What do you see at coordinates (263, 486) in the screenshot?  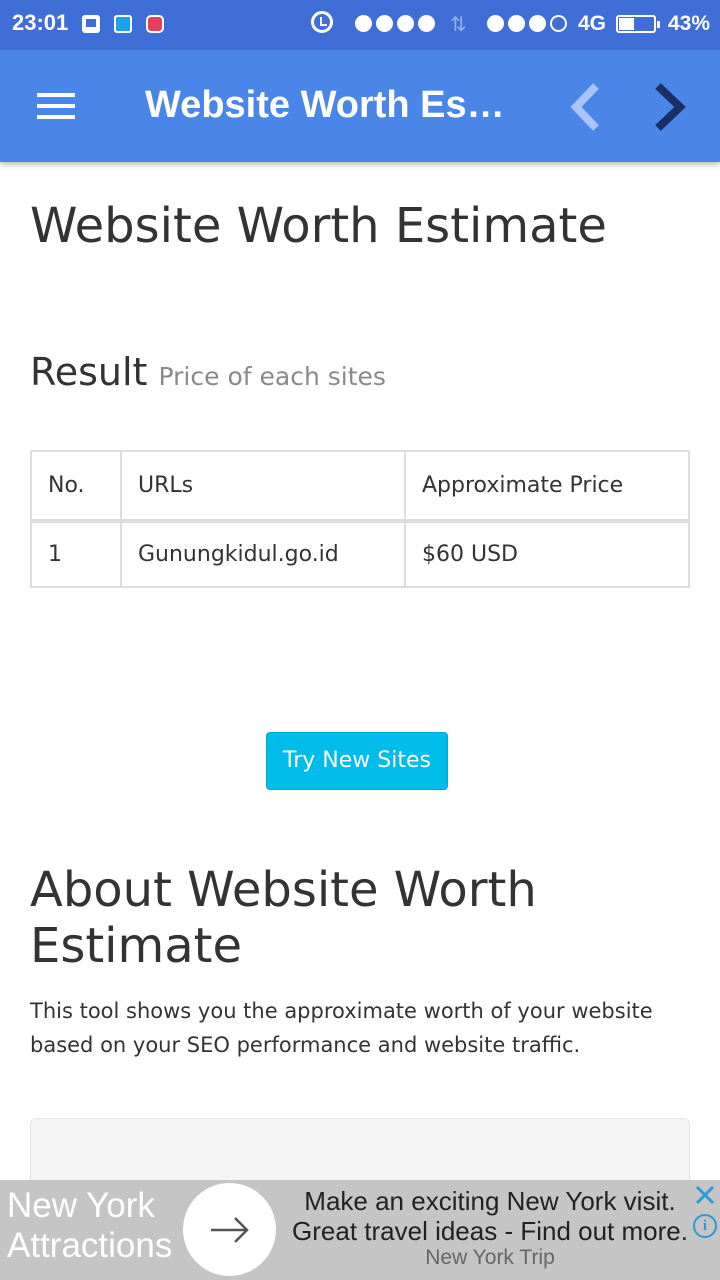 I see `header-urls: URLs` at bounding box center [263, 486].